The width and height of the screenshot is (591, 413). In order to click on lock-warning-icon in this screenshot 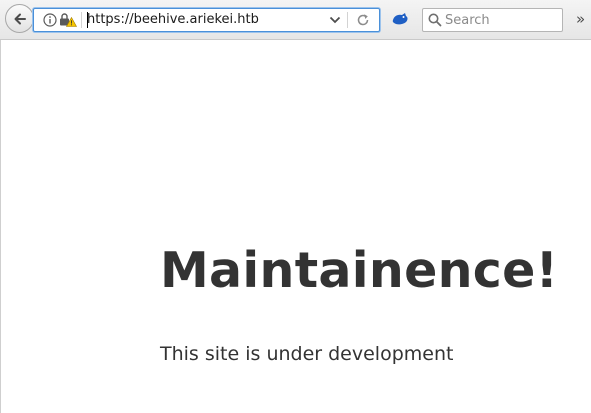, I will do `click(69, 20)`.